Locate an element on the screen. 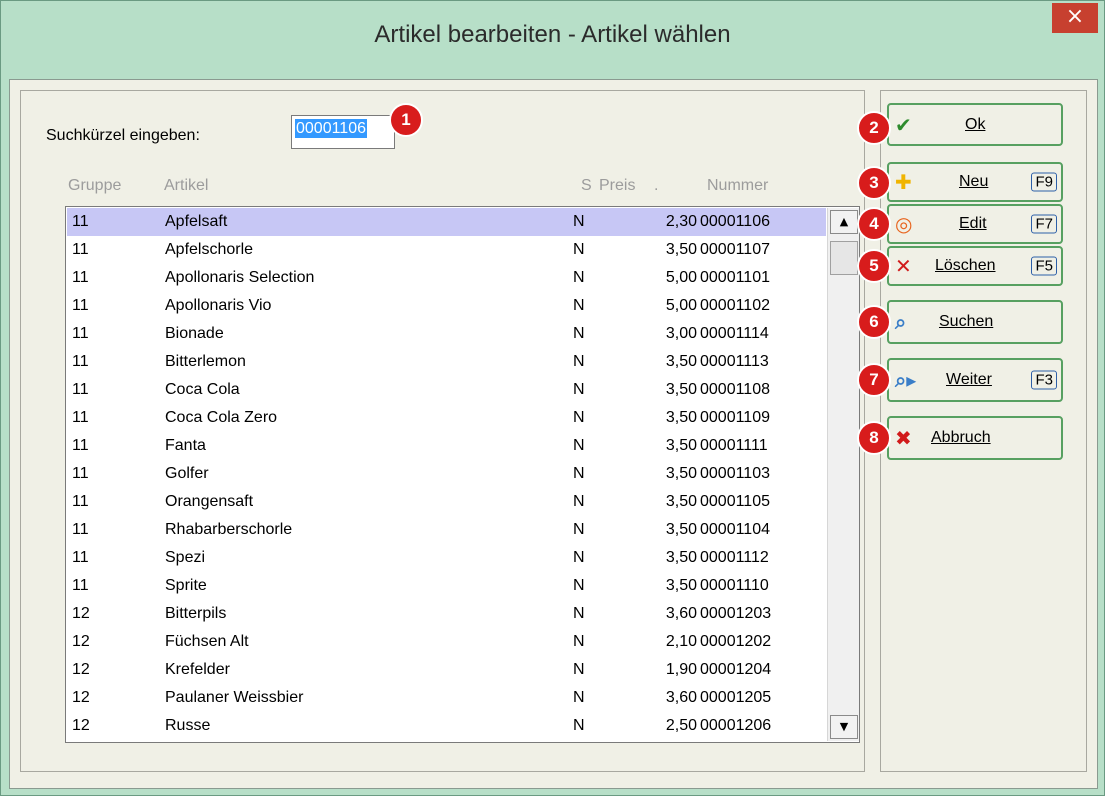 The height and width of the screenshot is (796, 1105). table-row: 11 Bitterlemon N 3,50 00001113 is located at coordinates (446, 362).